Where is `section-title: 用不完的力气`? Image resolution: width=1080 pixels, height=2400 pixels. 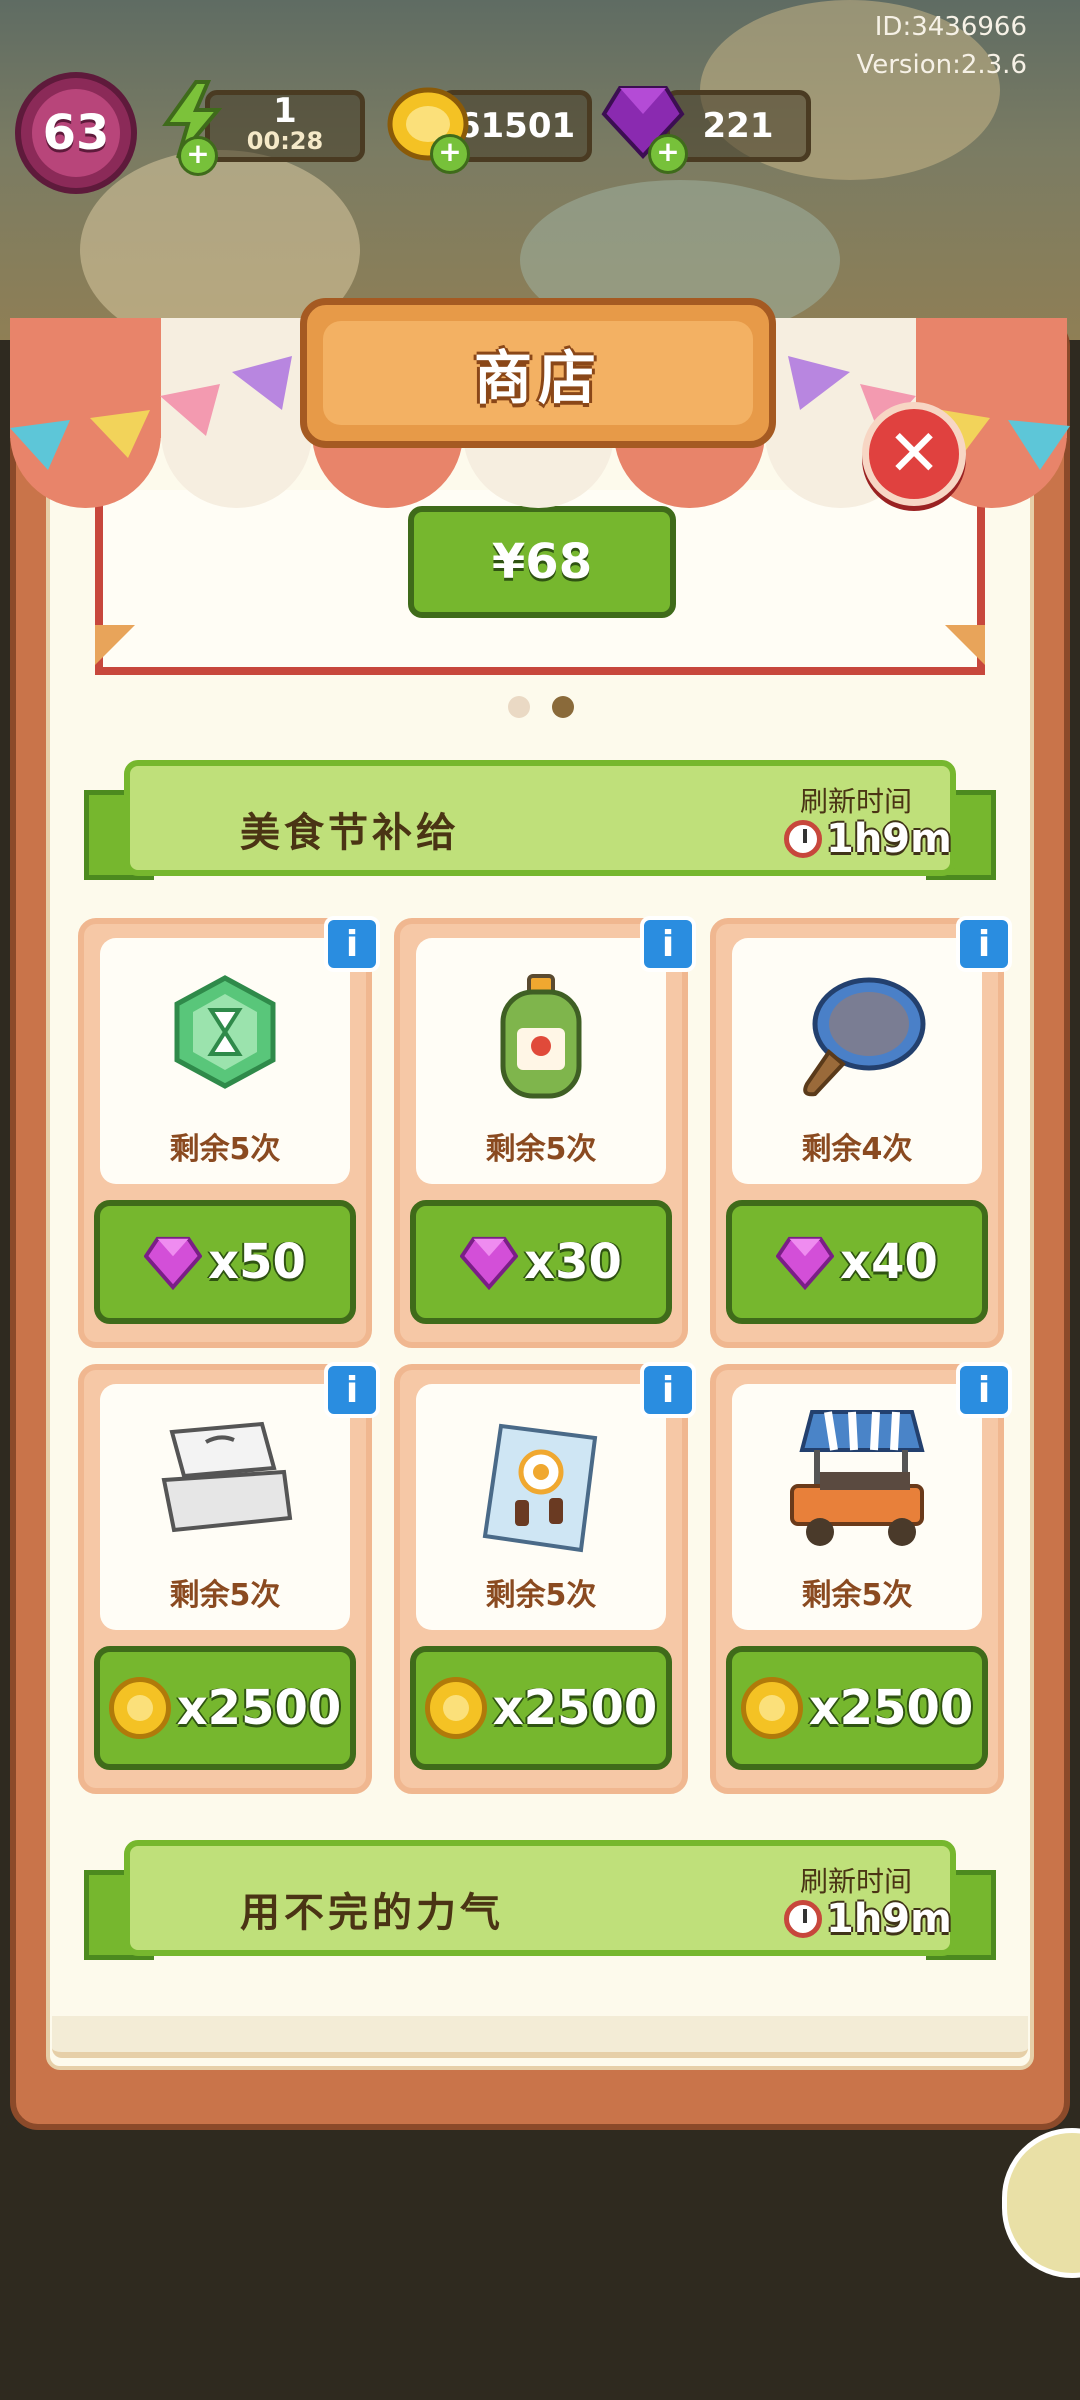 section-title: 用不完的力气 is located at coordinates (372, 1913).